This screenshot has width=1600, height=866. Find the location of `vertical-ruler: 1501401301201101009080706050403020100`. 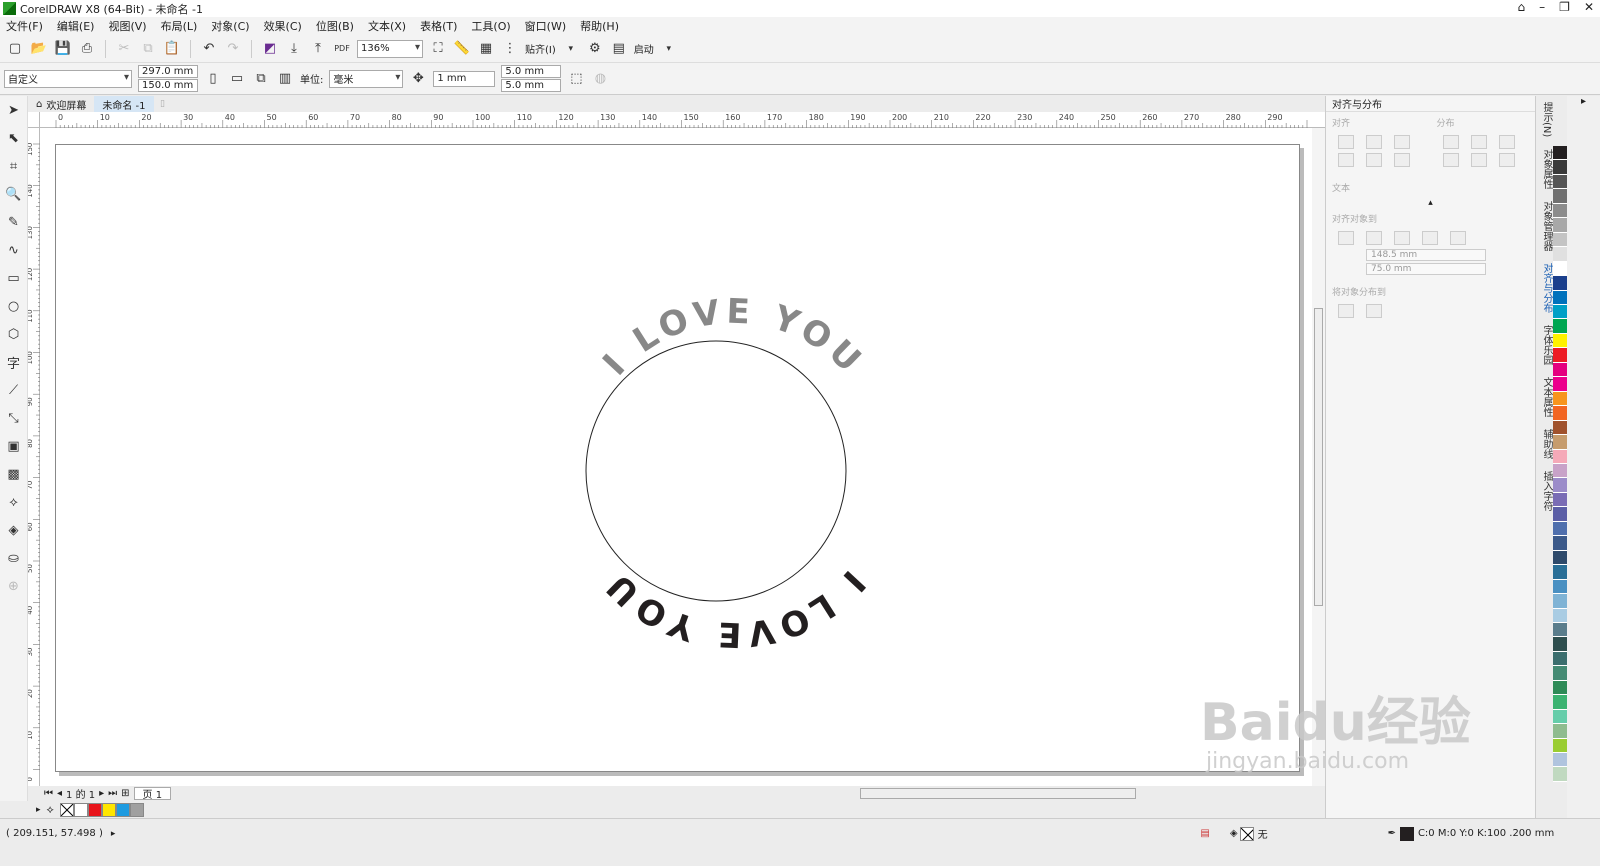

vertical-ruler: 1501401301201101009080706050403020100 is located at coordinates (33, 457).